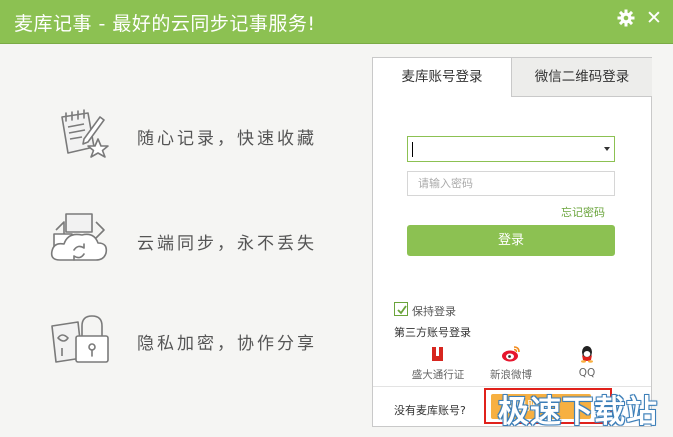 Image resolution: width=673 pixels, height=437 pixels. I want to click on forgot-password-link: 忘记密码, so click(583, 212).